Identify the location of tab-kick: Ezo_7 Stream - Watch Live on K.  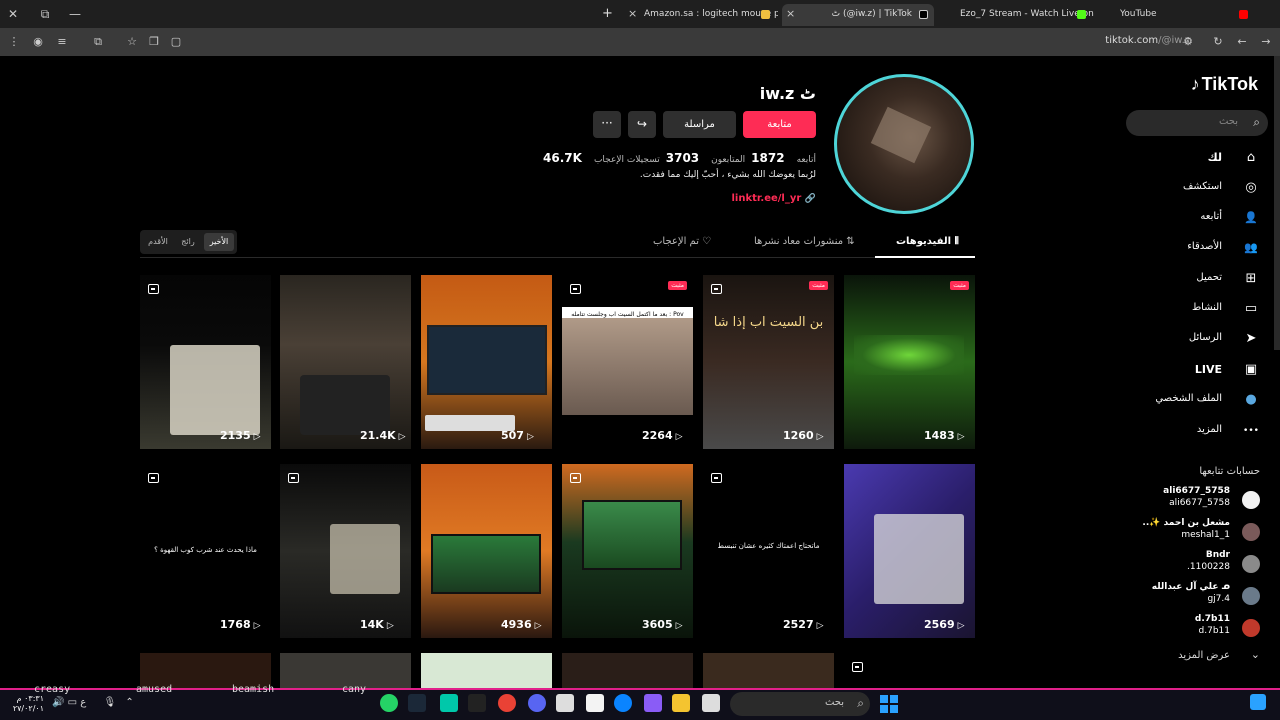
(1019, 15).